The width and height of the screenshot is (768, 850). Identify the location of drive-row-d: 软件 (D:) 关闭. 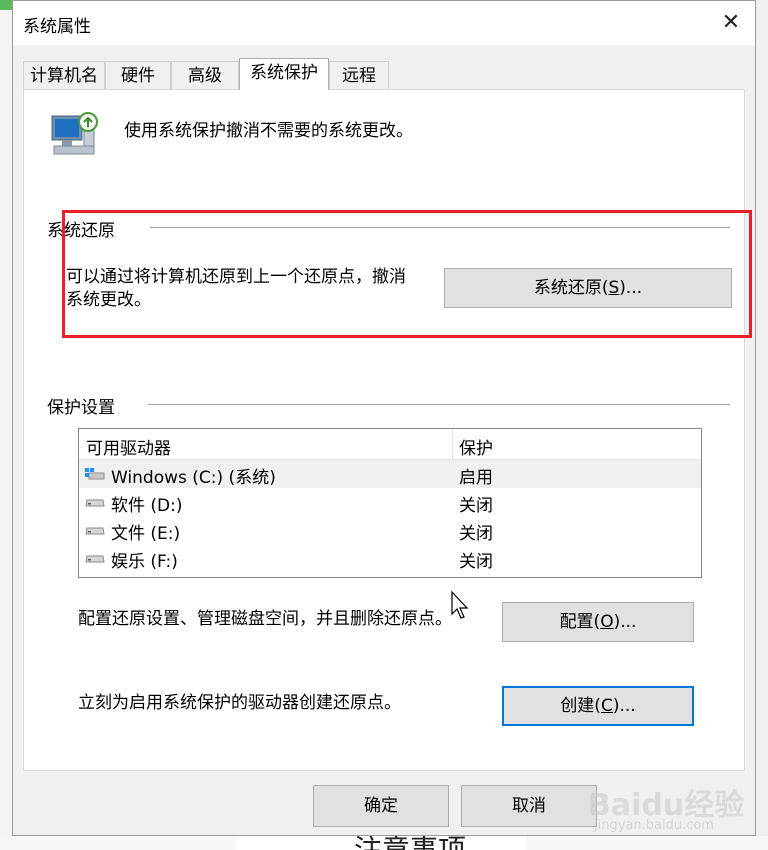
(390, 502).